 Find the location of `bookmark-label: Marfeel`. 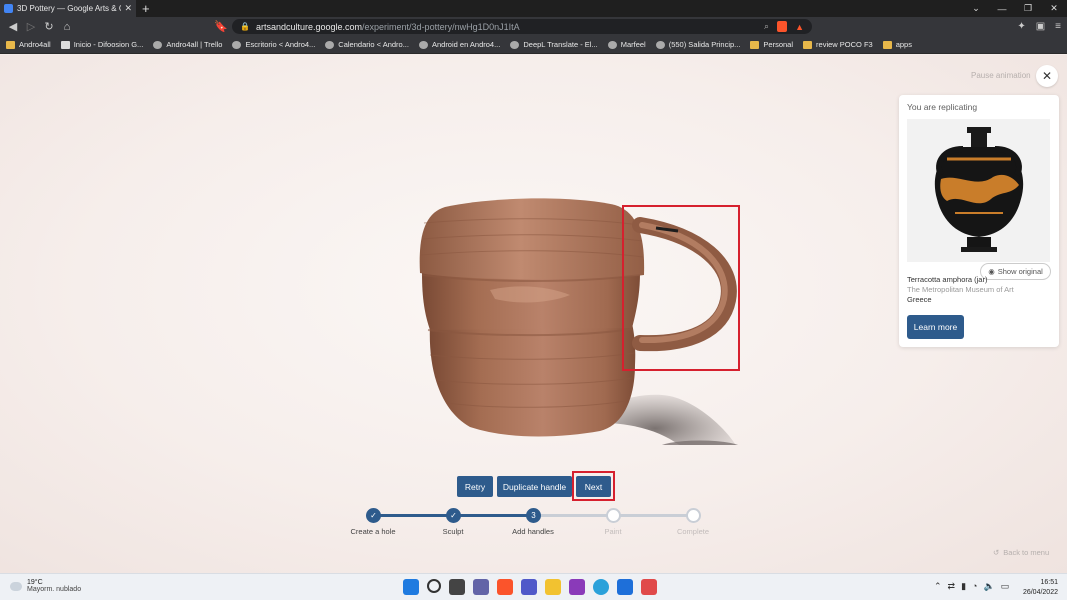

bookmark-label: Marfeel is located at coordinates (633, 44).